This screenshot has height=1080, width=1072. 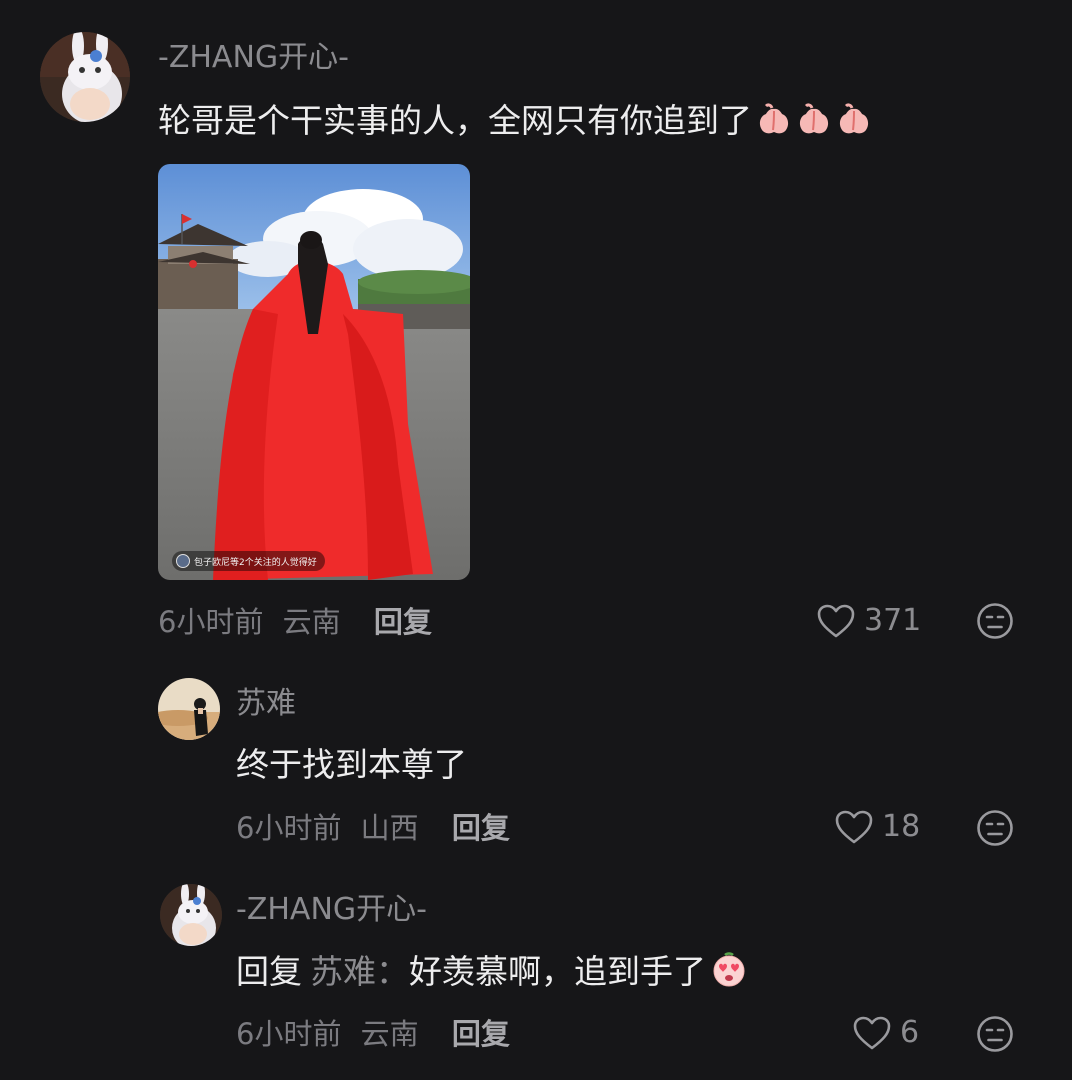 What do you see at coordinates (183, 561) in the screenshot?
I see `friend-avatar-icon` at bounding box center [183, 561].